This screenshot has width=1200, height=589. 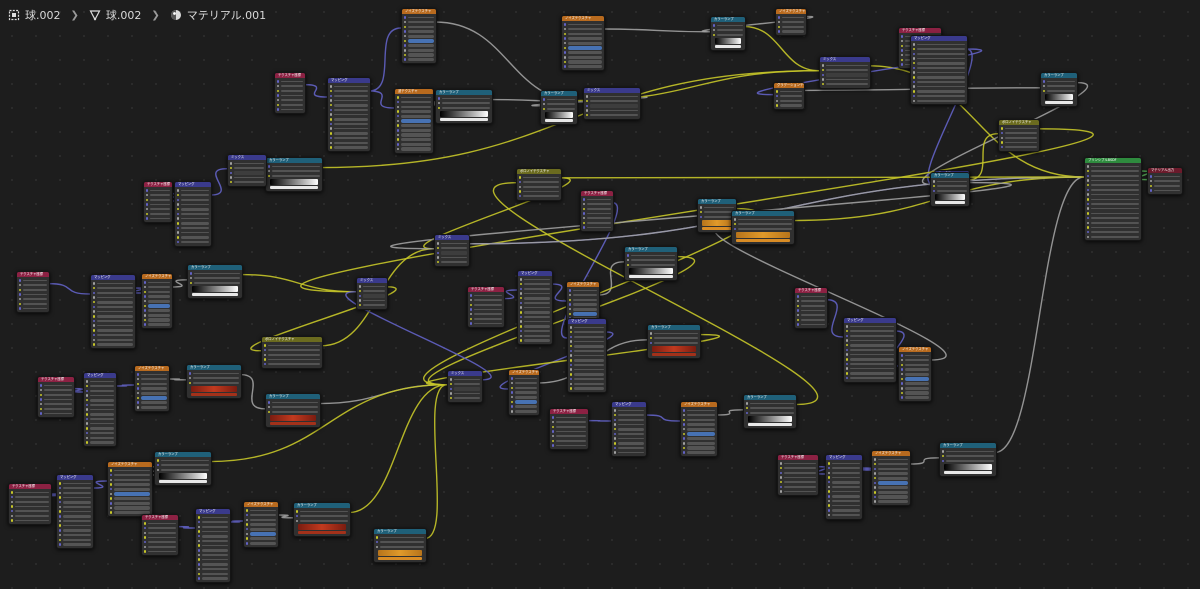 I want to click on node-mix1: ミックス, so click(x=612, y=103).